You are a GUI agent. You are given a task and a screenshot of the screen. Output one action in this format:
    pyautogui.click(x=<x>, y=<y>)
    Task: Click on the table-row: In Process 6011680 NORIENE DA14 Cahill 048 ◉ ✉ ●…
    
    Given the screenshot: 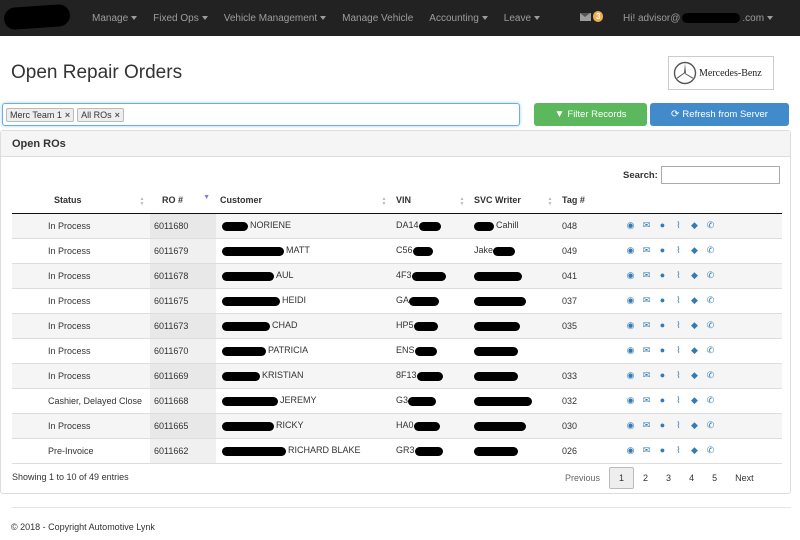 What is the action you would take?
    pyautogui.click(x=397, y=226)
    